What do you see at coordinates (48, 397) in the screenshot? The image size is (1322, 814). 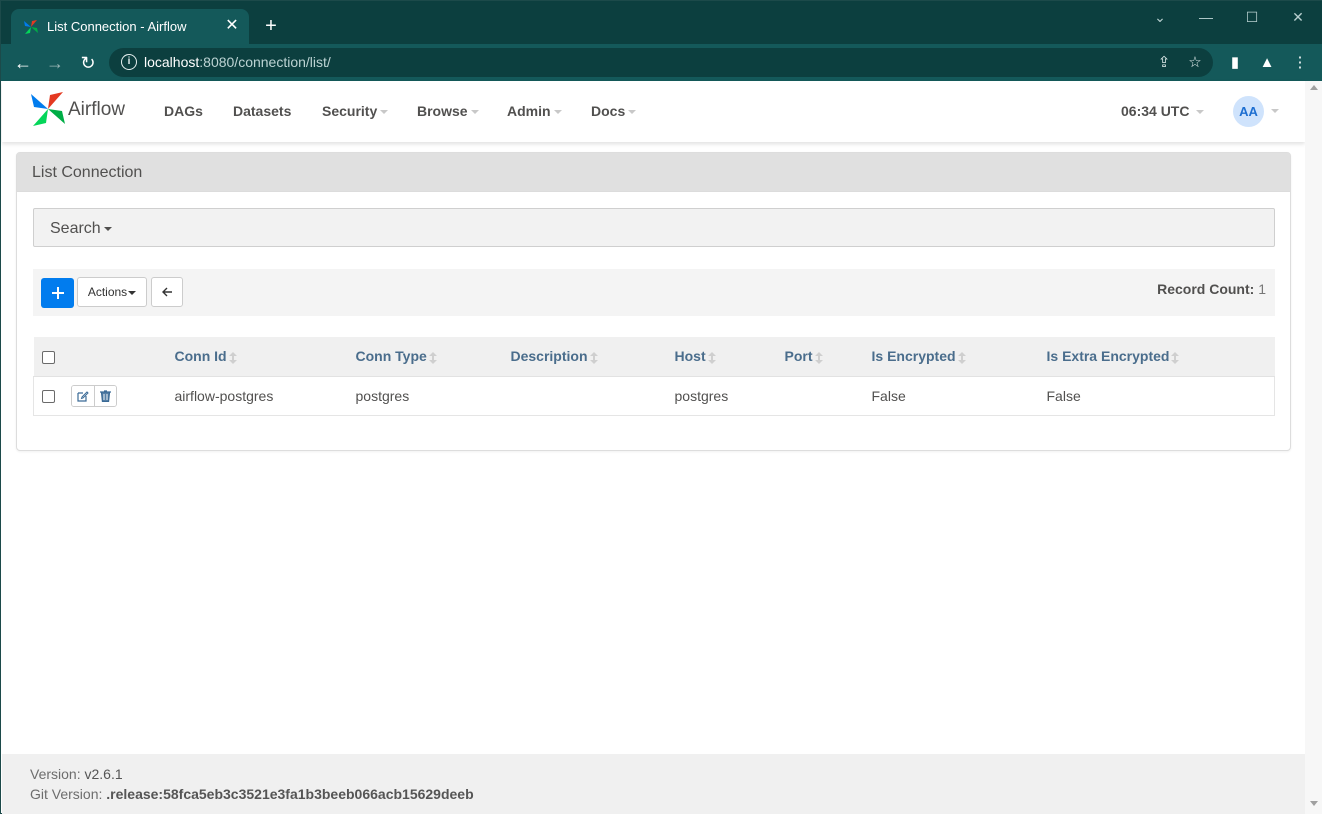 I see `row-checkbox` at bounding box center [48, 397].